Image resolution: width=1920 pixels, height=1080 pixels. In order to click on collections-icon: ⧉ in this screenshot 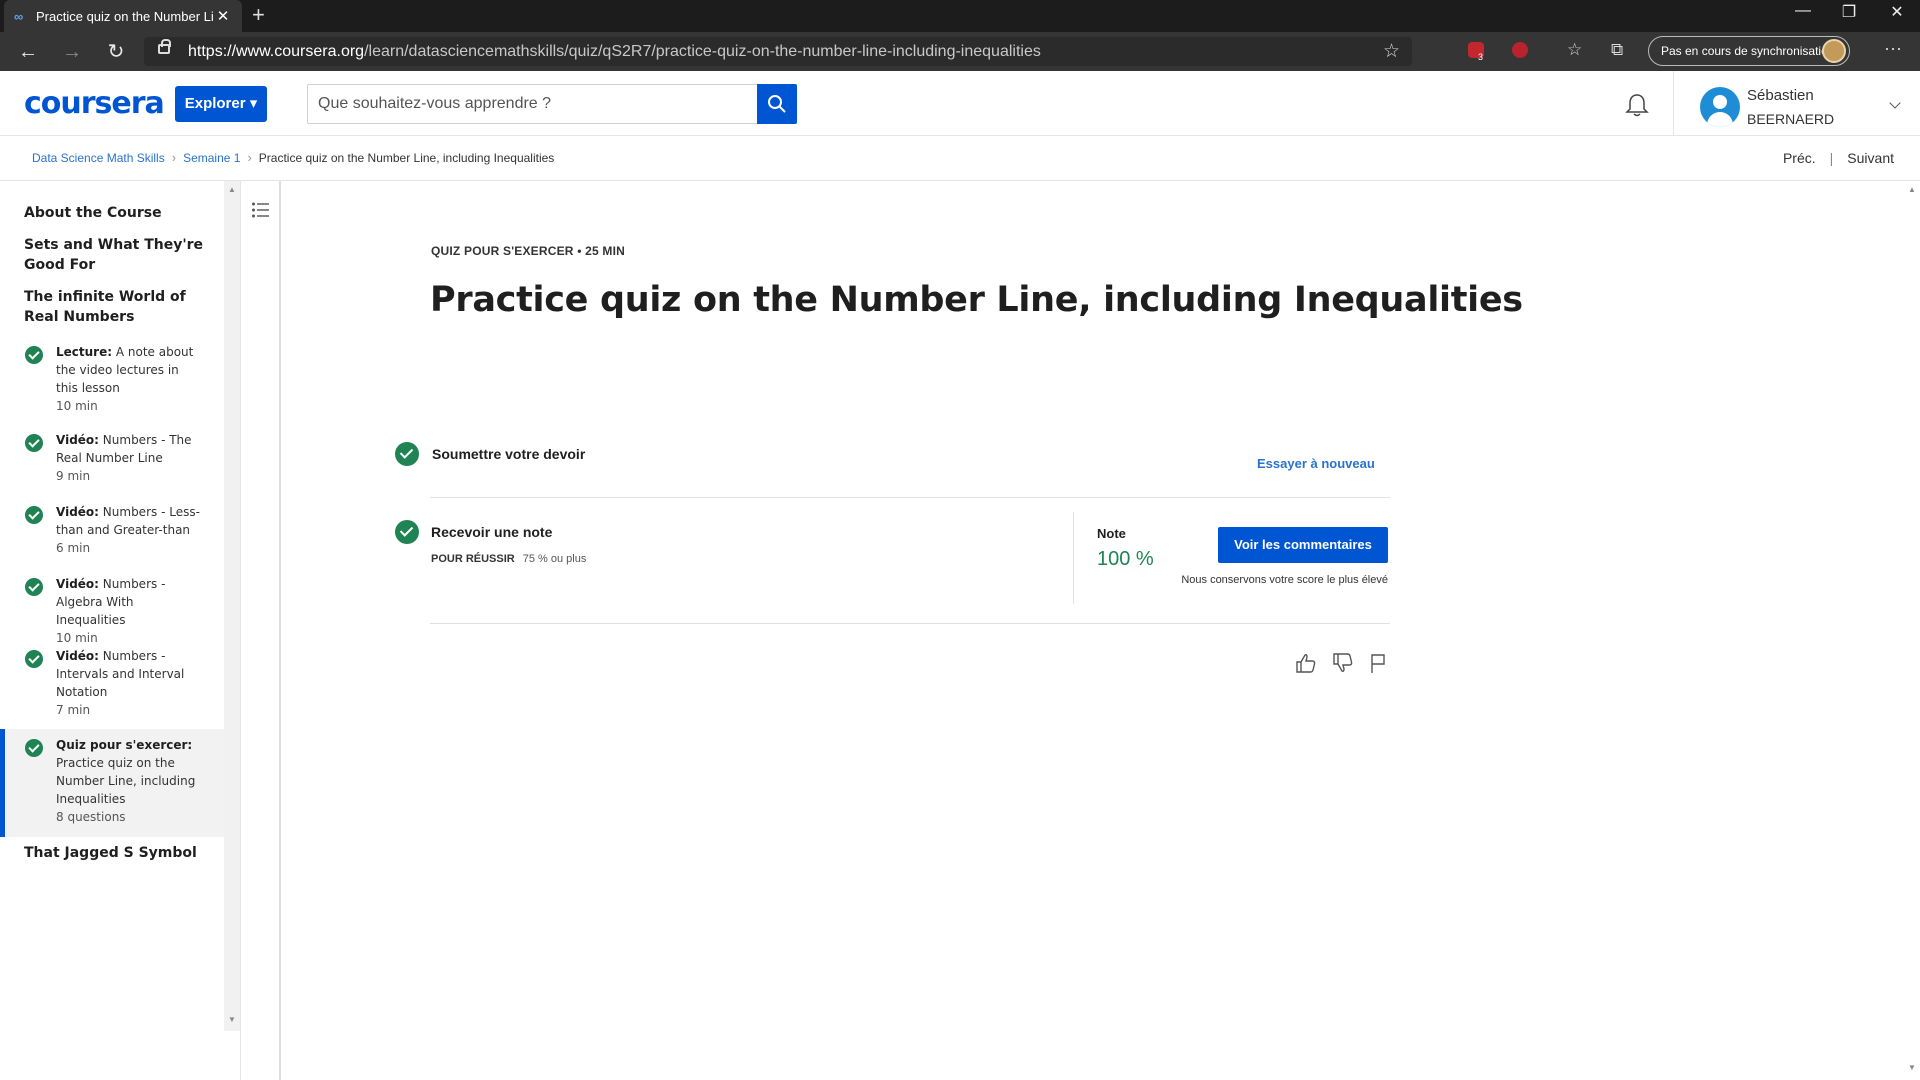, I will do `click(1617, 50)`.